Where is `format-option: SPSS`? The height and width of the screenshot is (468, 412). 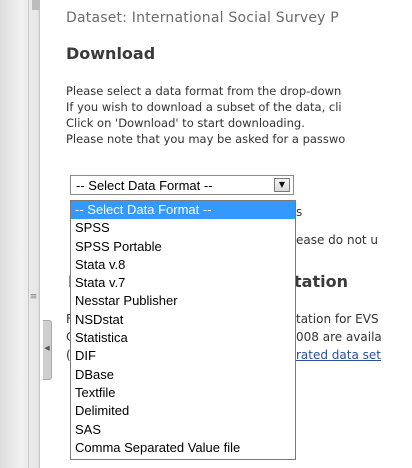
format-option: SPSS is located at coordinates (183, 228).